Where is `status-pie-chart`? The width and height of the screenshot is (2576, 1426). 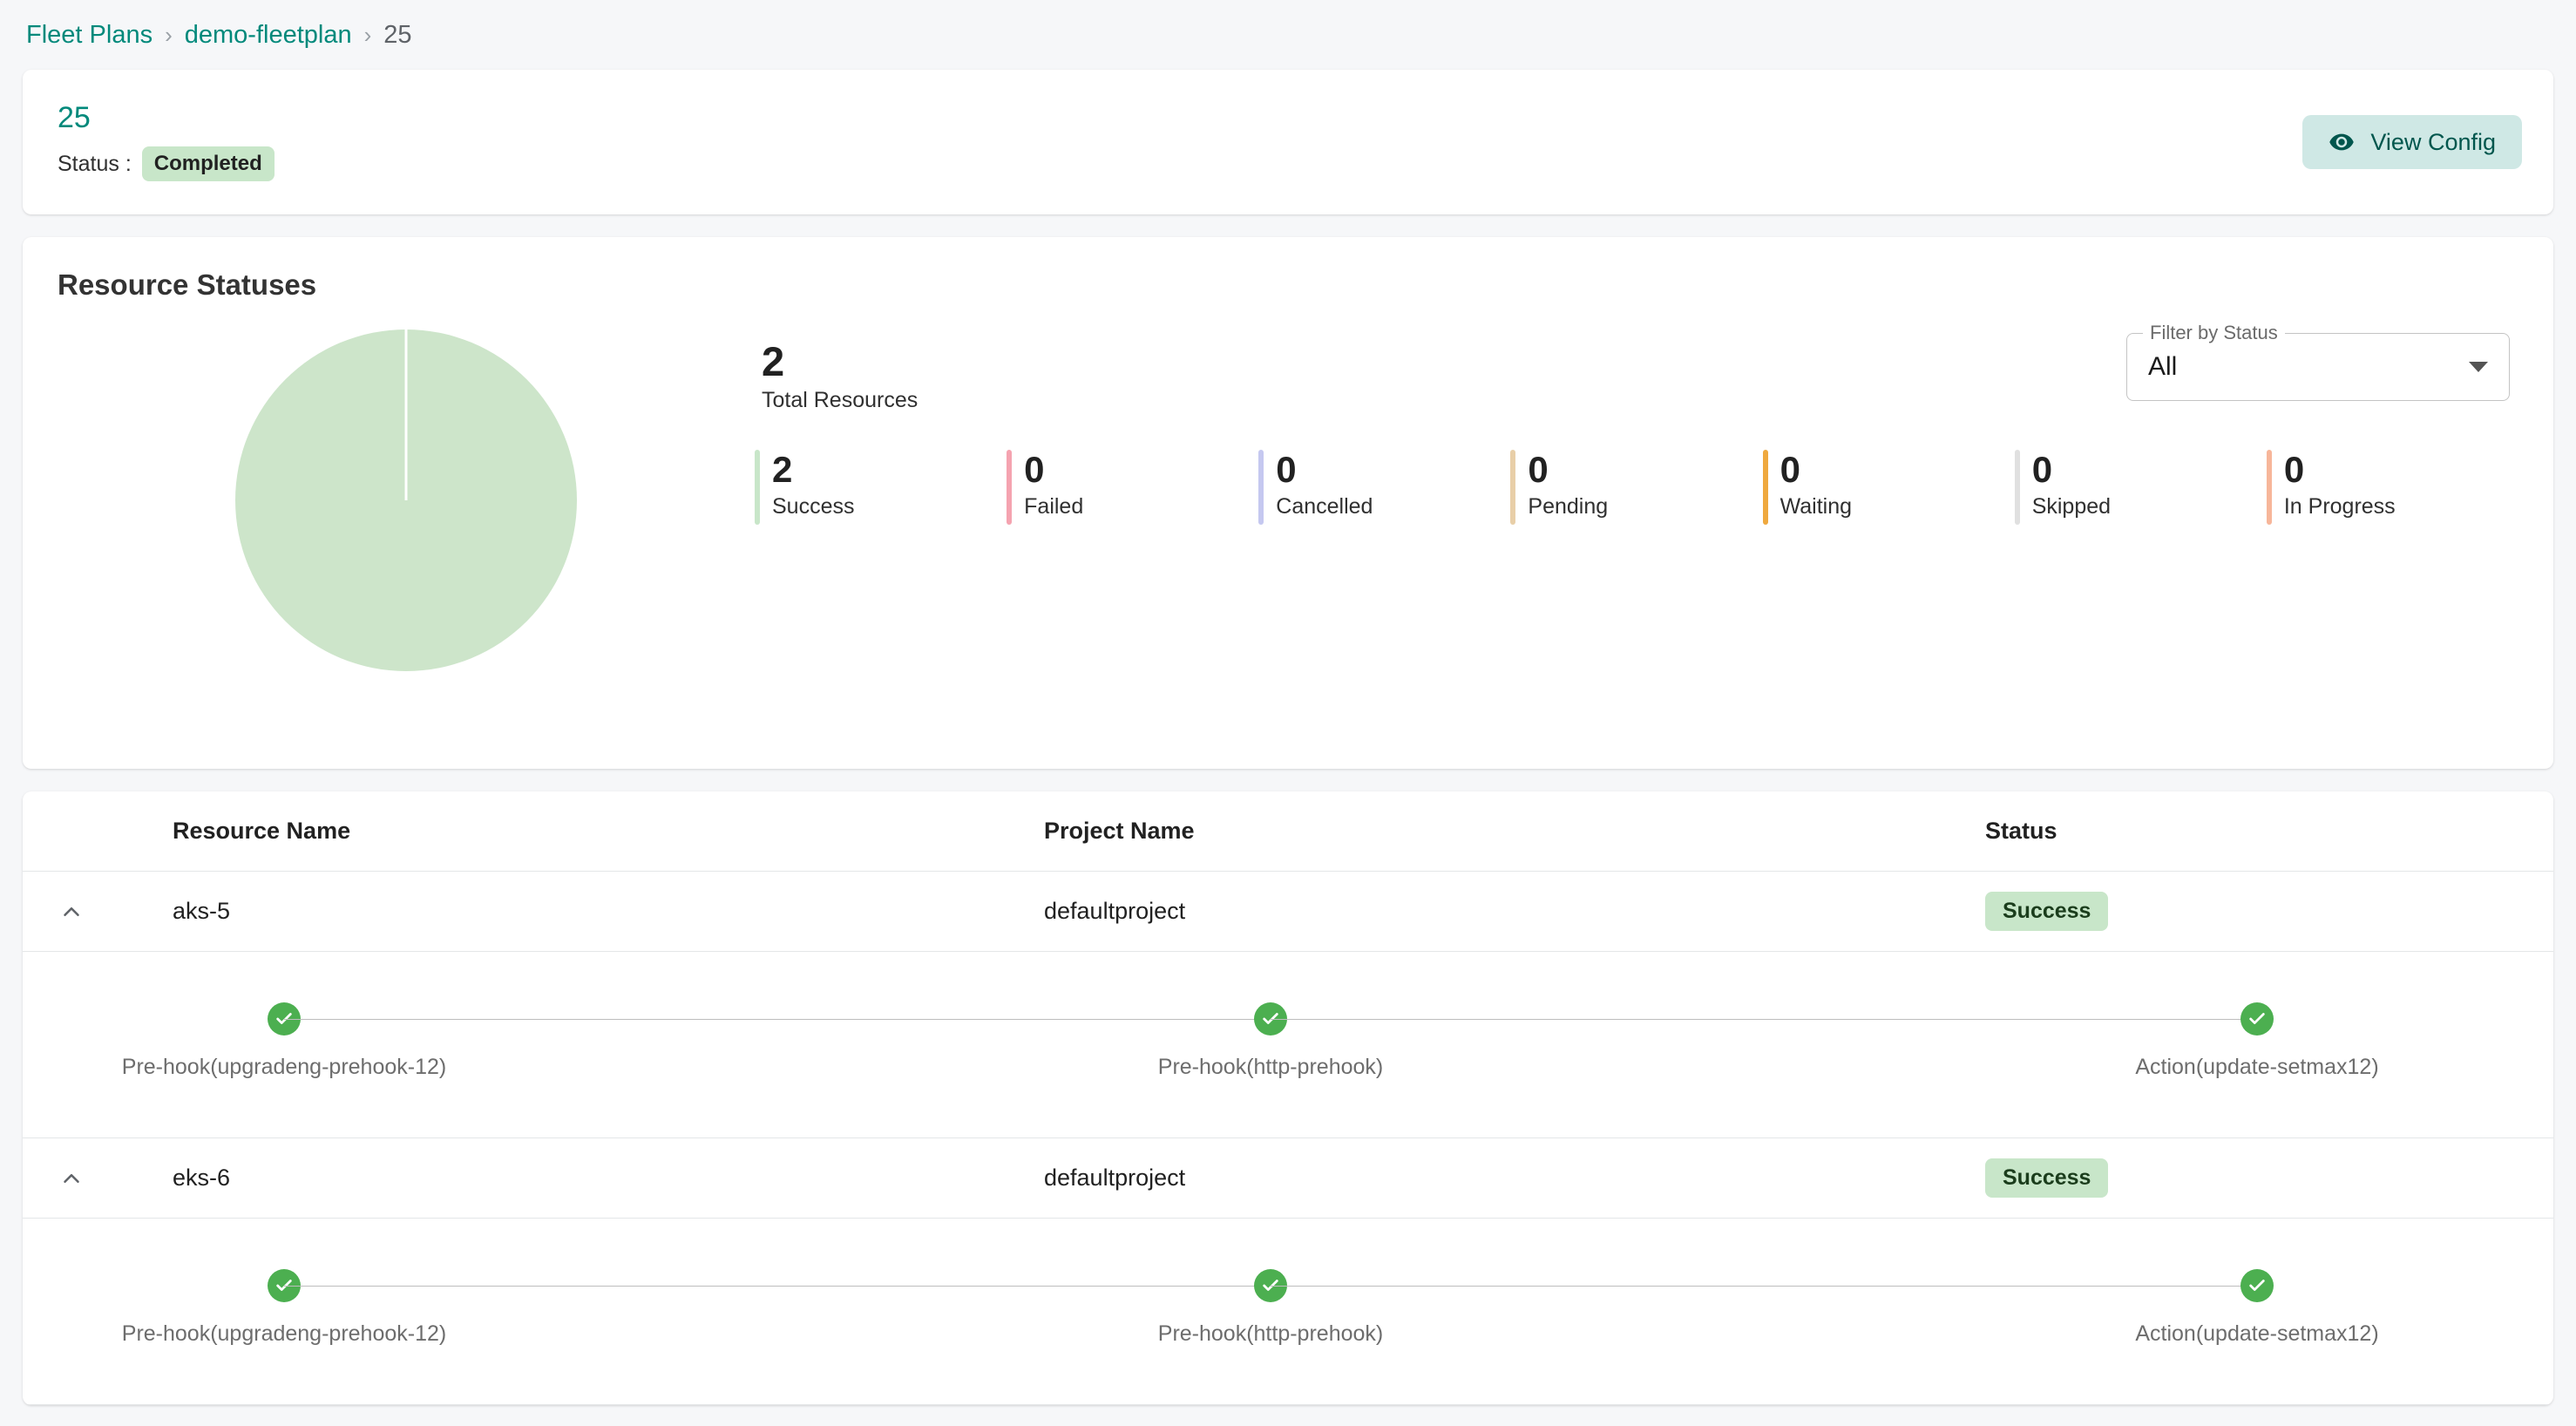
status-pie-chart is located at coordinates (407, 496).